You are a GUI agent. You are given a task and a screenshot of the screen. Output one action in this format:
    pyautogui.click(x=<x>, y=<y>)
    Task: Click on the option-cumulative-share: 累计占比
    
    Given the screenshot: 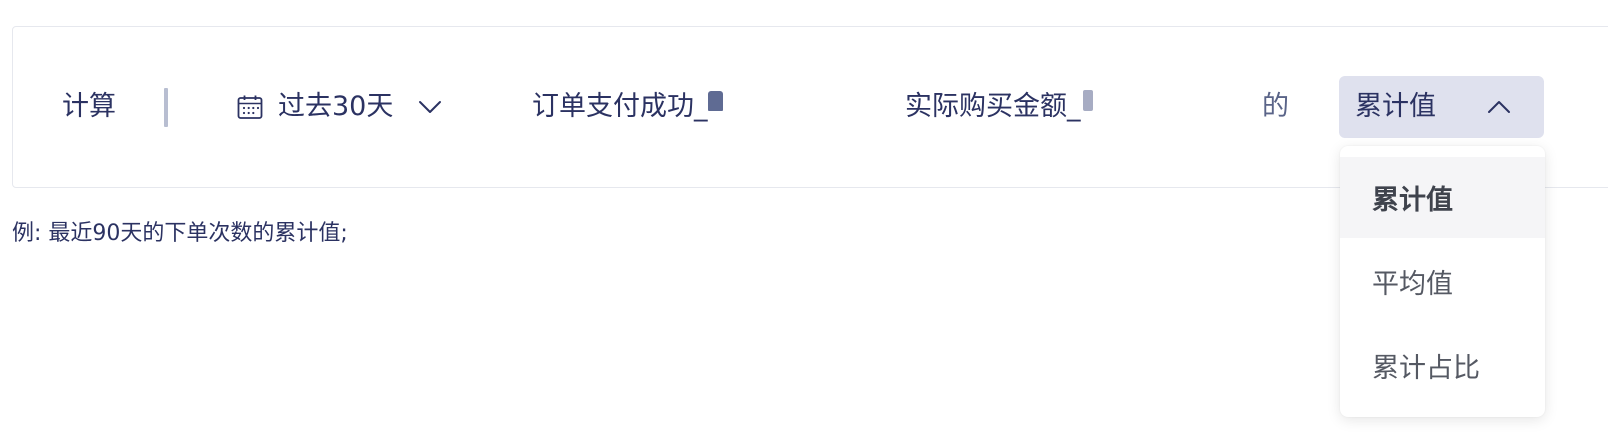 What is the action you would take?
    pyautogui.click(x=1442, y=365)
    